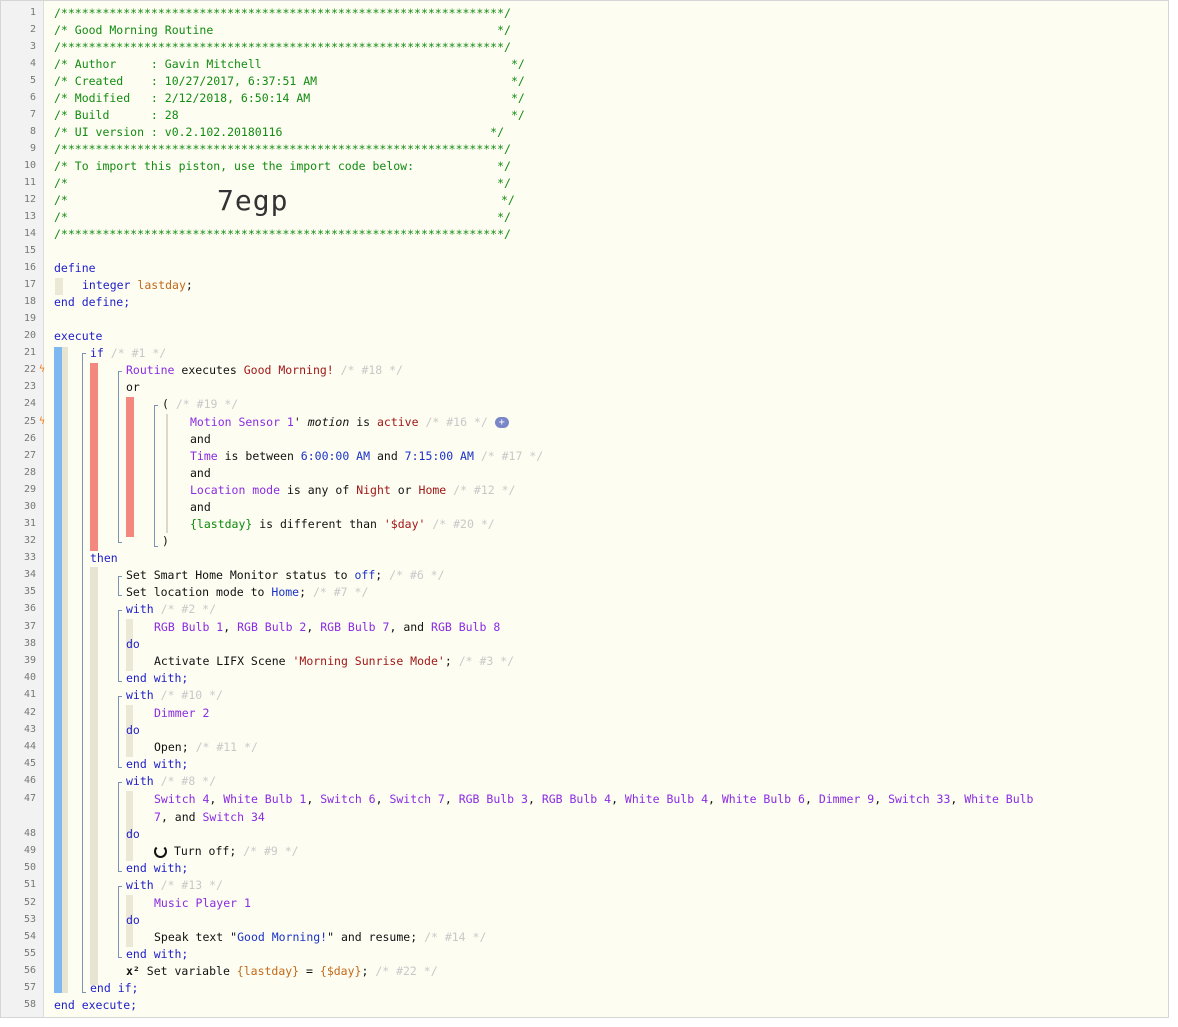 Image resolution: width=1178 pixels, height=1027 pixels. What do you see at coordinates (133, 971) in the screenshot?
I see `variable-icon: x²` at bounding box center [133, 971].